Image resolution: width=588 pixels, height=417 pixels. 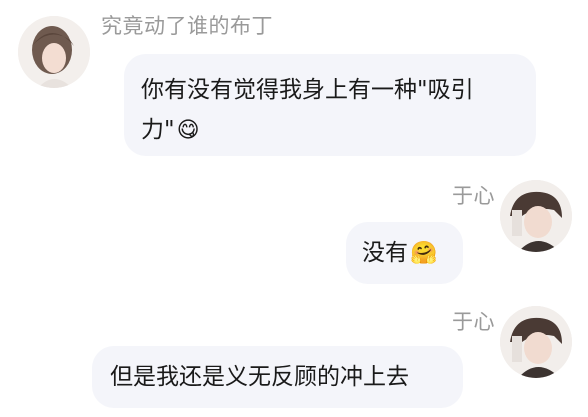 I want to click on message-text-2: 没有, so click(x=385, y=253).